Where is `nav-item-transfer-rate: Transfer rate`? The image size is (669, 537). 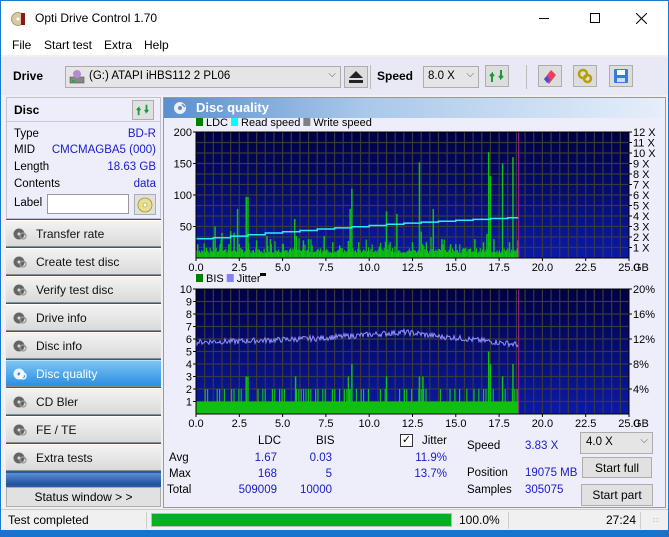 nav-item-transfer-rate: Transfer rate is located at coordinates (83, 233).